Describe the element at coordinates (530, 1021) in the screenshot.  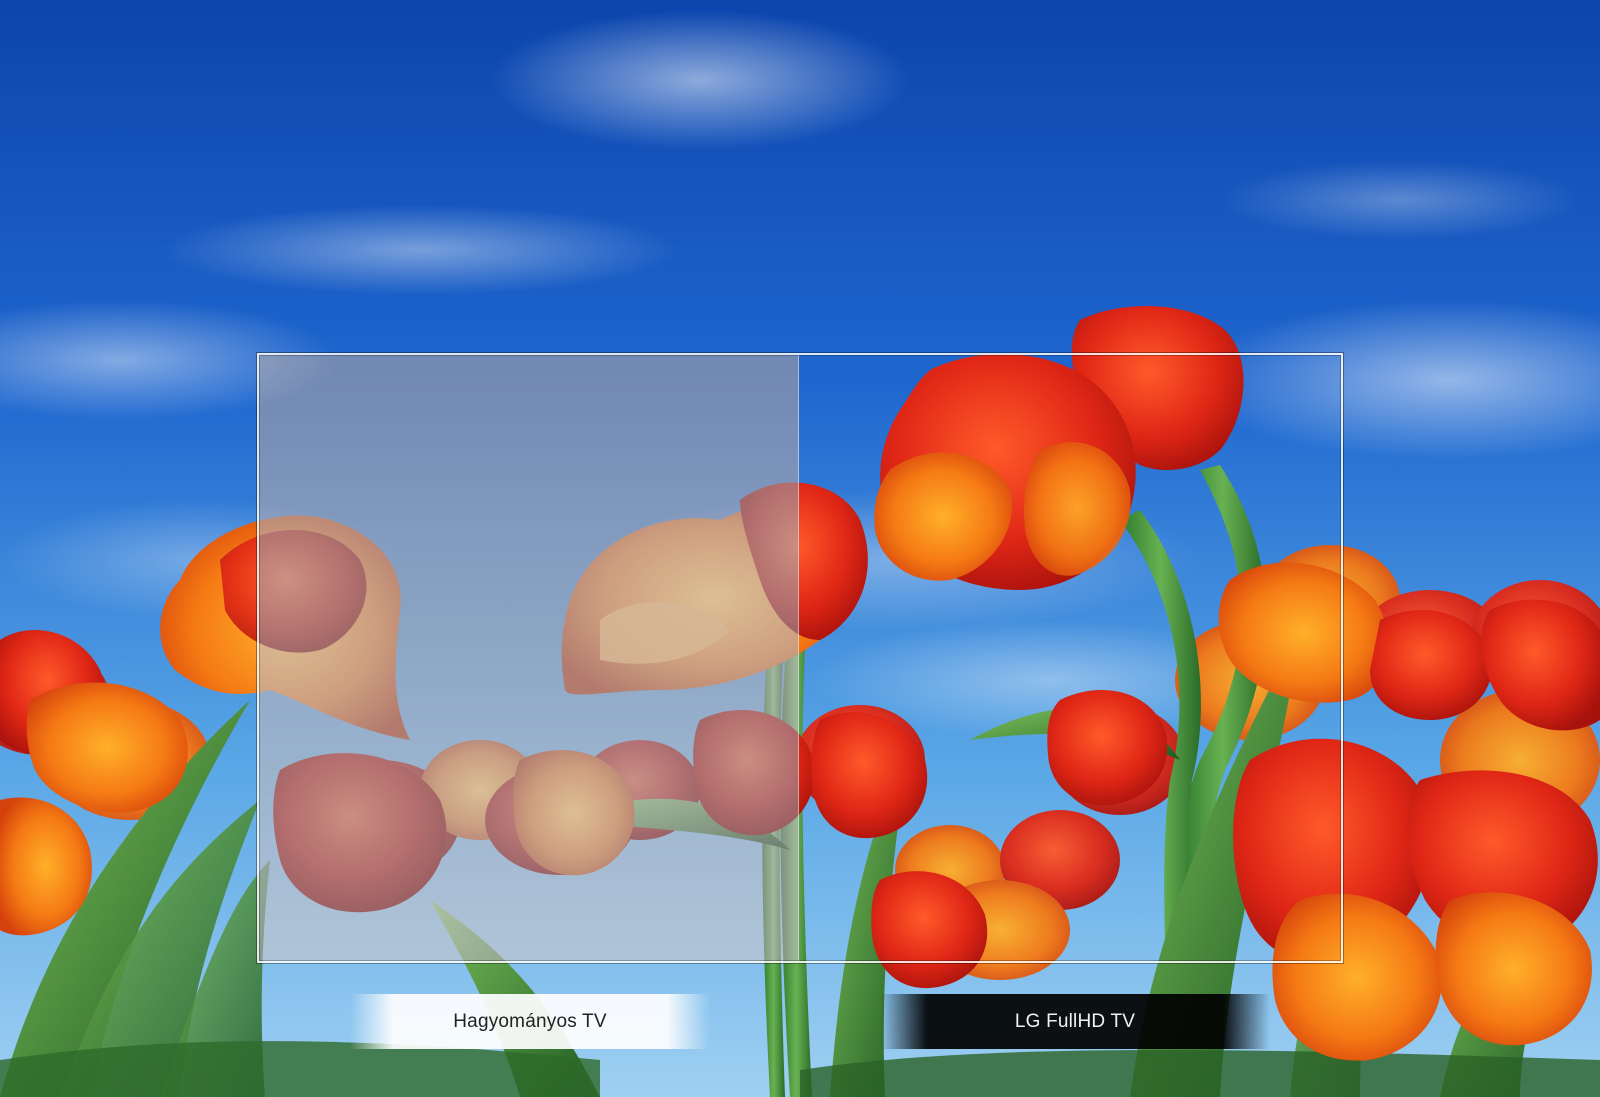
I see `conventional-tv-label: Hagyományos TV` at that location.